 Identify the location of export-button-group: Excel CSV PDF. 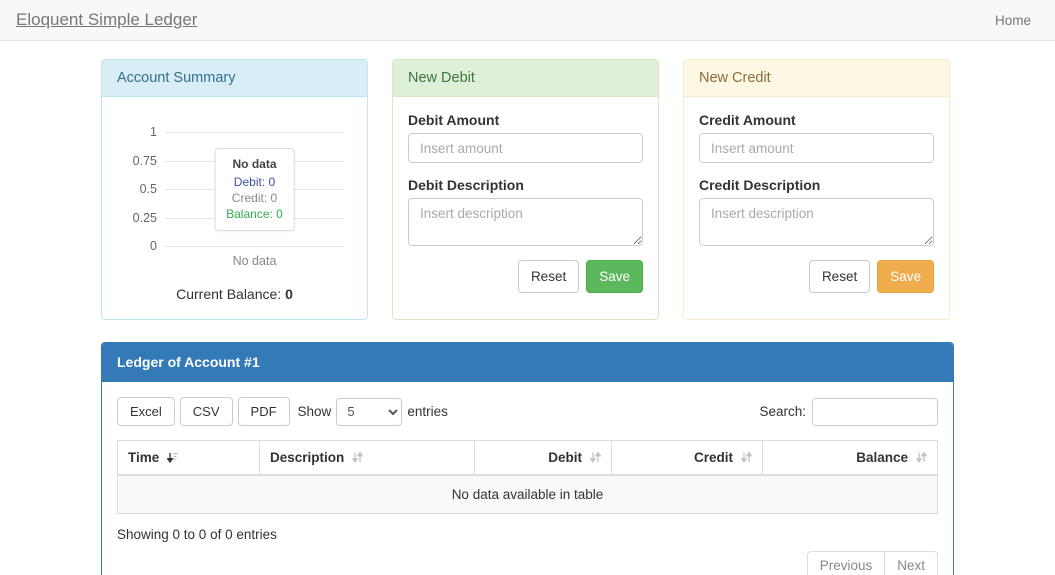
(203, 411).